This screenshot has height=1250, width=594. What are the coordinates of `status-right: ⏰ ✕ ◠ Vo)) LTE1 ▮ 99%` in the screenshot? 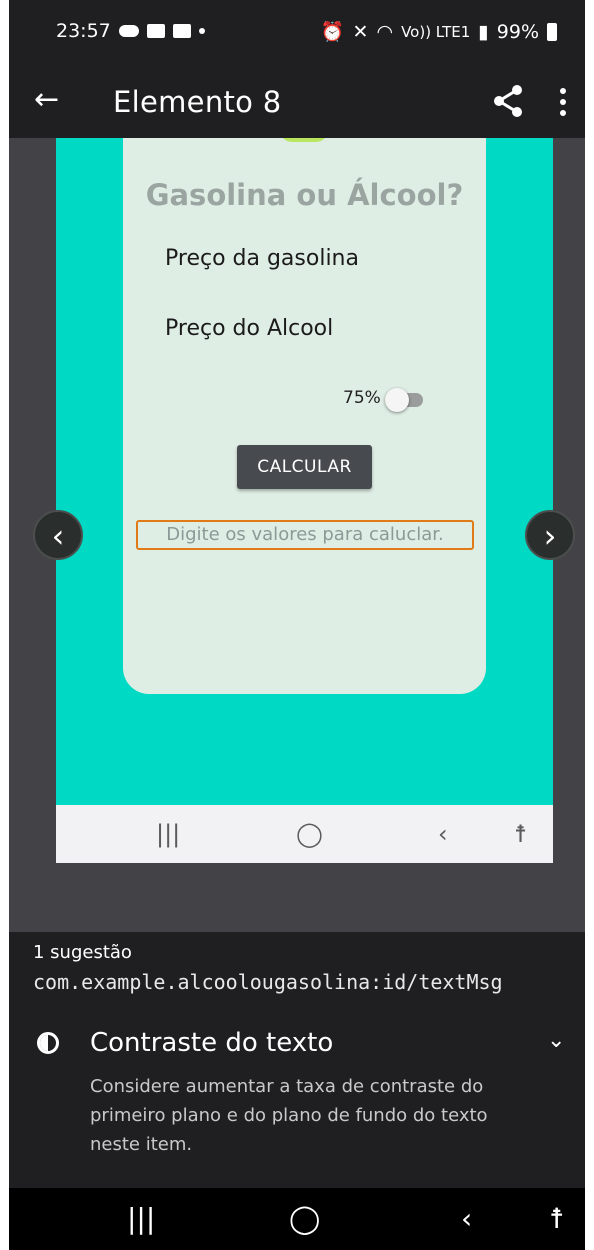 It's located at (439, 31).